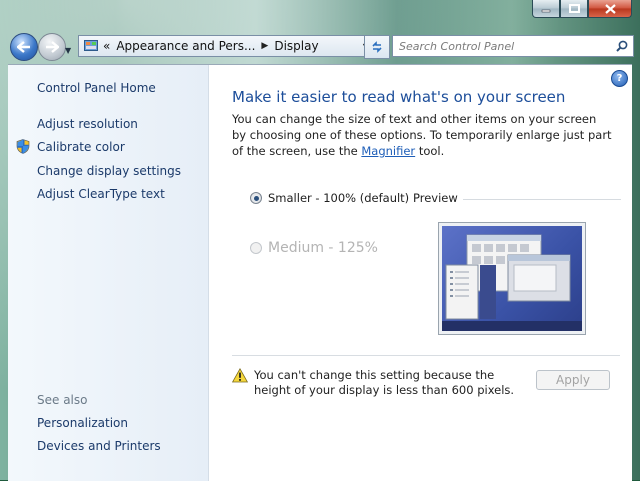 The width and height of the screenshot is (640, 481). What do you see at coordinates (91, 45) in the screenshot?
I see `control-panel-icon` at bounding box center [91, 45].